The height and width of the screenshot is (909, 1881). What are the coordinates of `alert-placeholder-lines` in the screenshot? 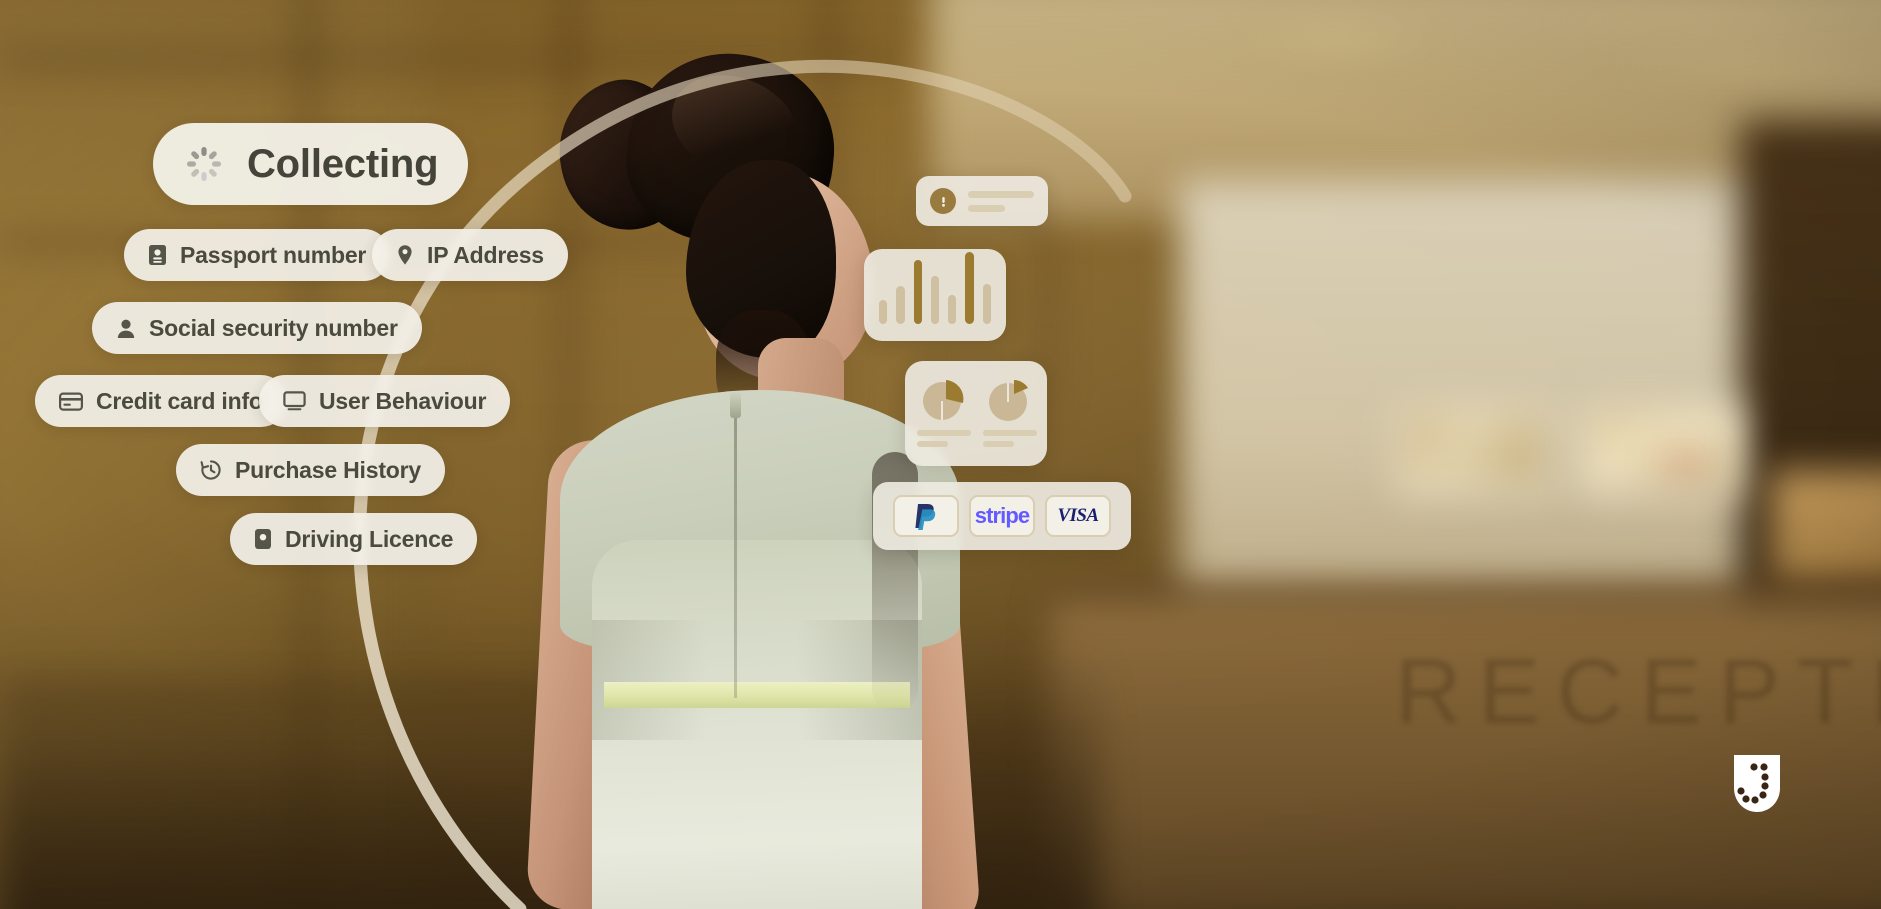 It's located at (1001, 201).